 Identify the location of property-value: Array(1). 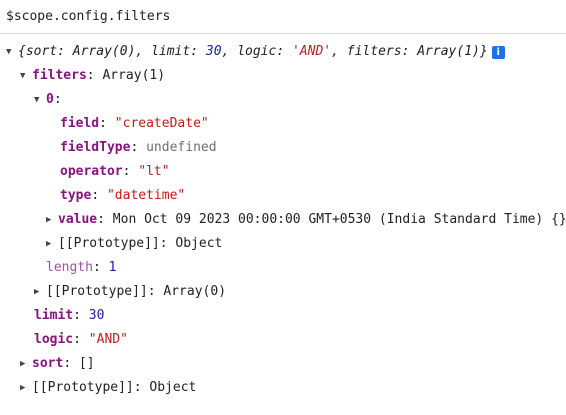
(134, 75).